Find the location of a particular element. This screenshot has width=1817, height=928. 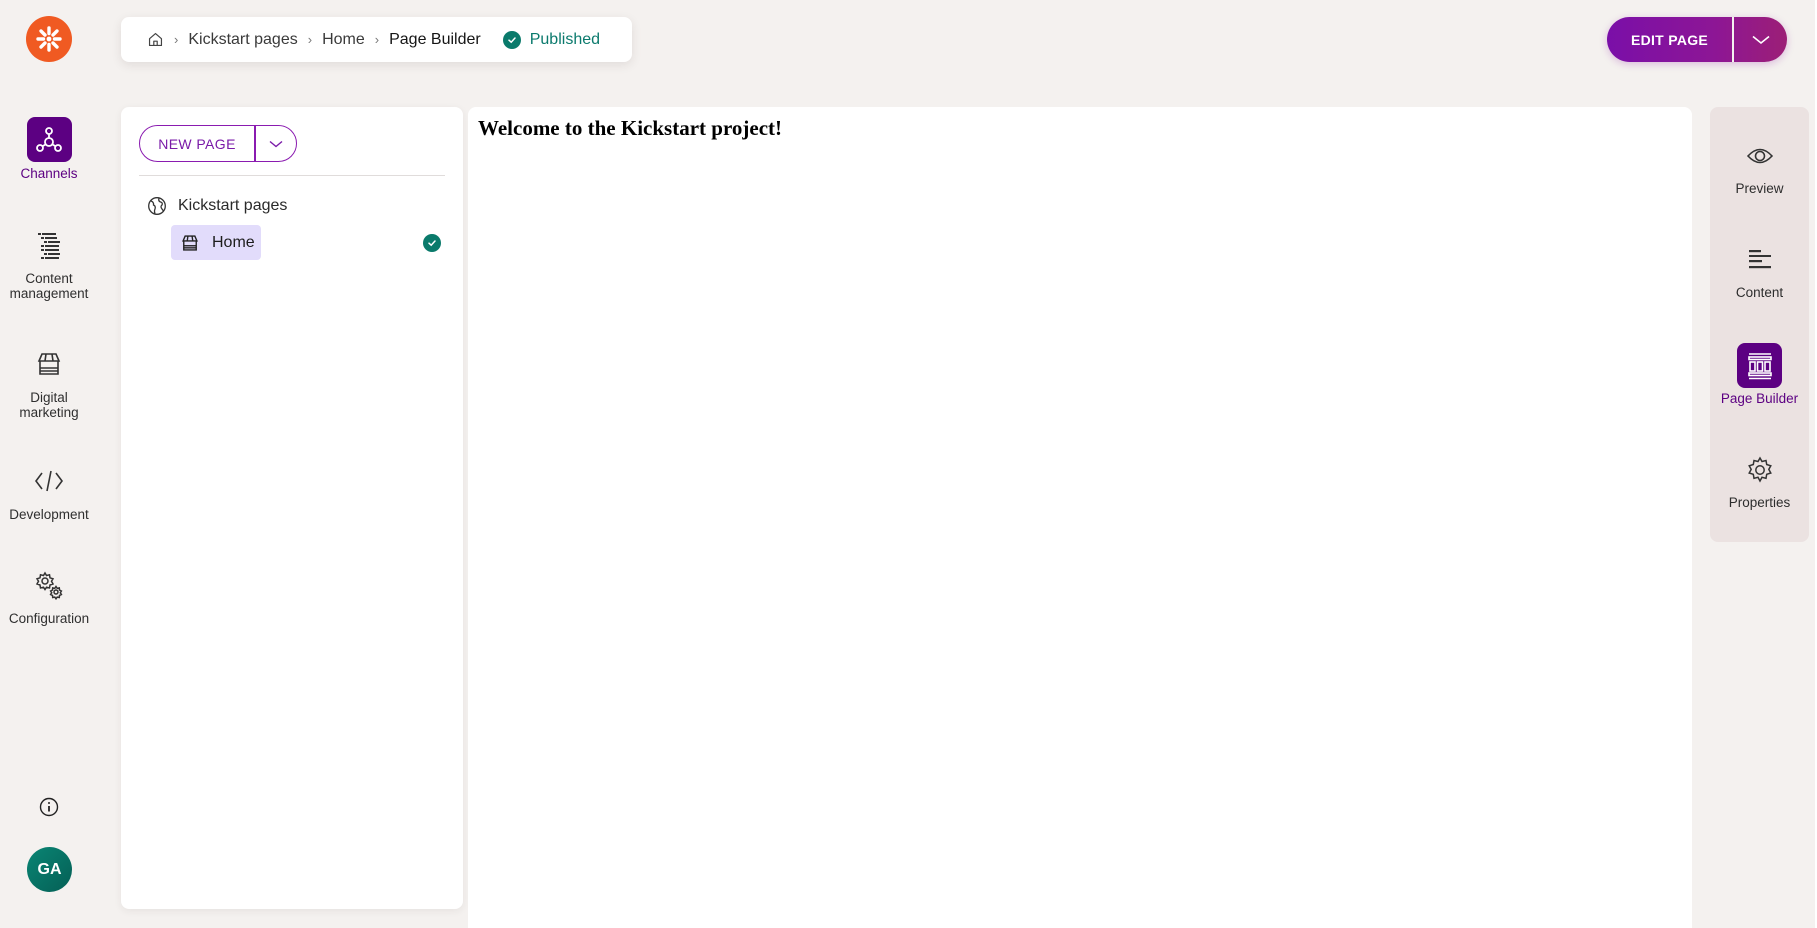

new-page-split-button: NEW PAGE is located at coordinates (218, 143).